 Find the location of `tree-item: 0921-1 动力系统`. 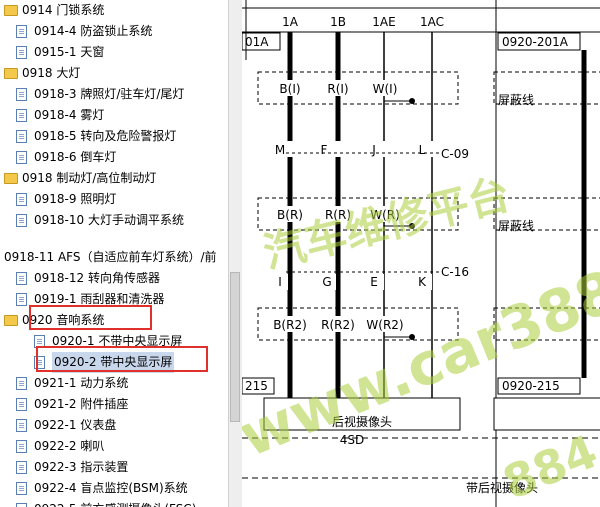

tree-item: 0921-1 动力系统 is located at coordinates (114, 383).